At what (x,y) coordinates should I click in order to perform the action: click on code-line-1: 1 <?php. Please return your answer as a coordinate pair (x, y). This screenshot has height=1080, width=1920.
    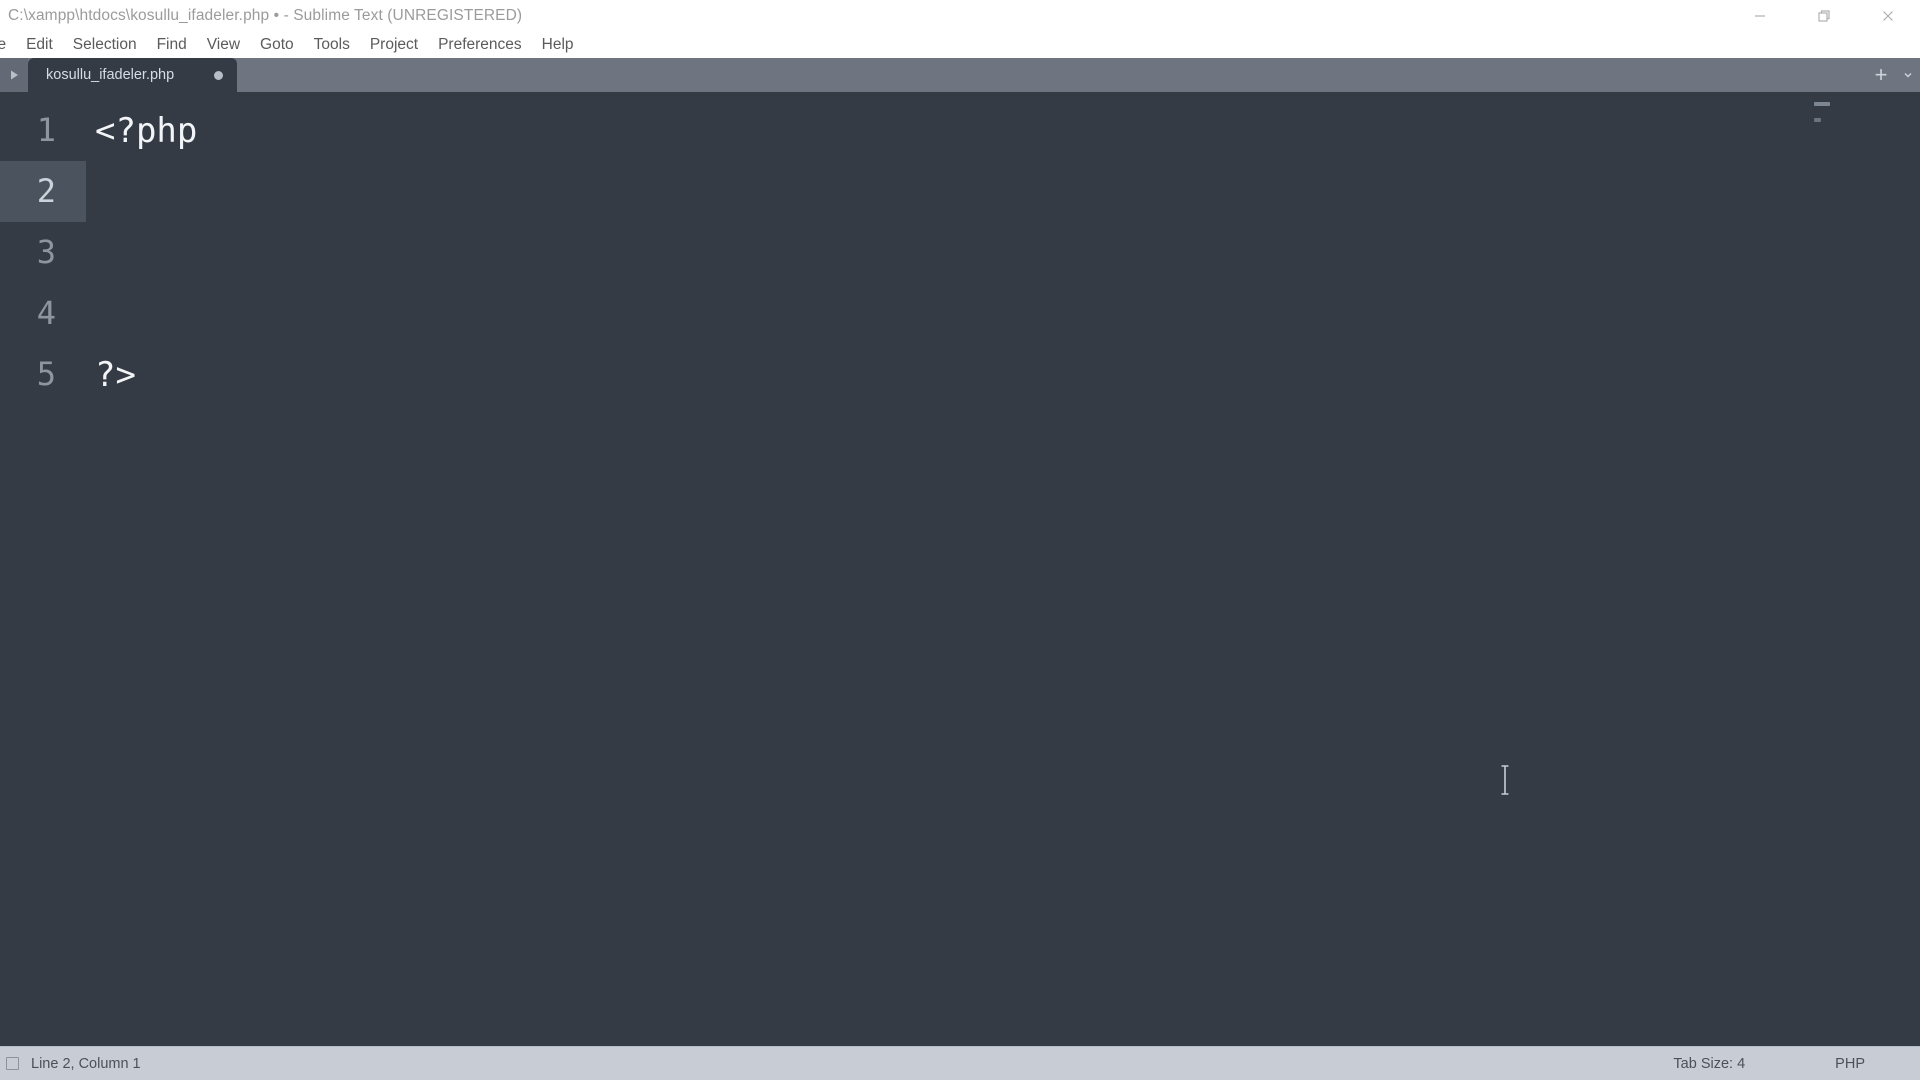
    Looking at the image, I should click on (960, 130).